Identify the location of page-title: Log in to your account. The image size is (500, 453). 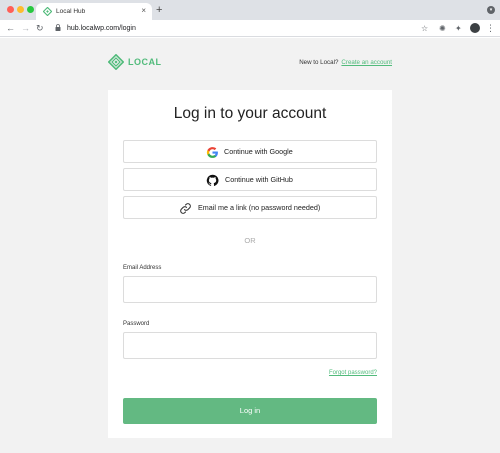
(250, 113).